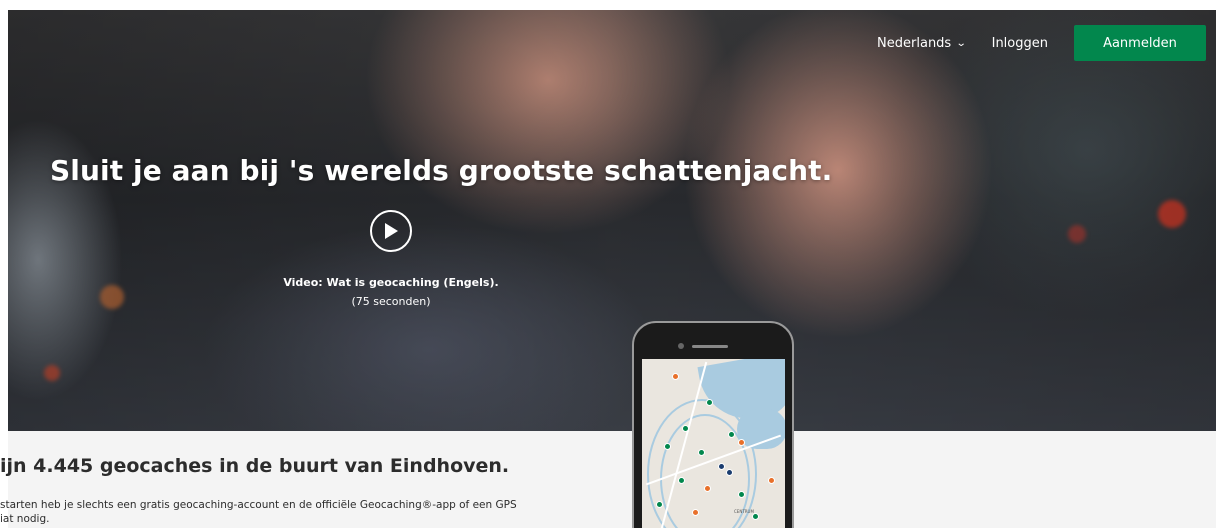  I want to click on language-label: Nederlands, so click(914, 43).